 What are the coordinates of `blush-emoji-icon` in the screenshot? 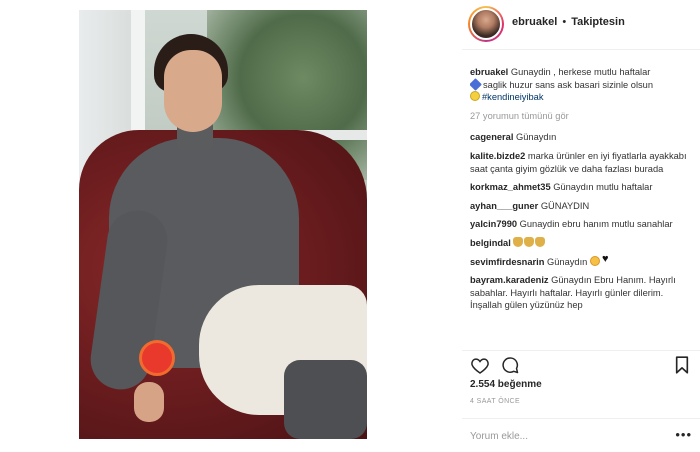 It's located at (594, 260).